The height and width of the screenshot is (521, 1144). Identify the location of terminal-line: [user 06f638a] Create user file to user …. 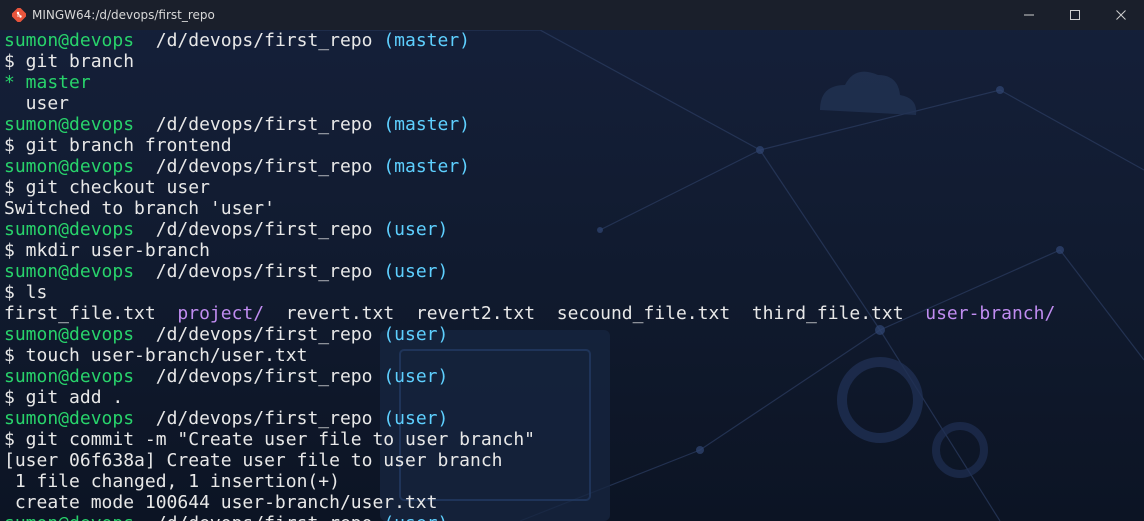
(529, 460).